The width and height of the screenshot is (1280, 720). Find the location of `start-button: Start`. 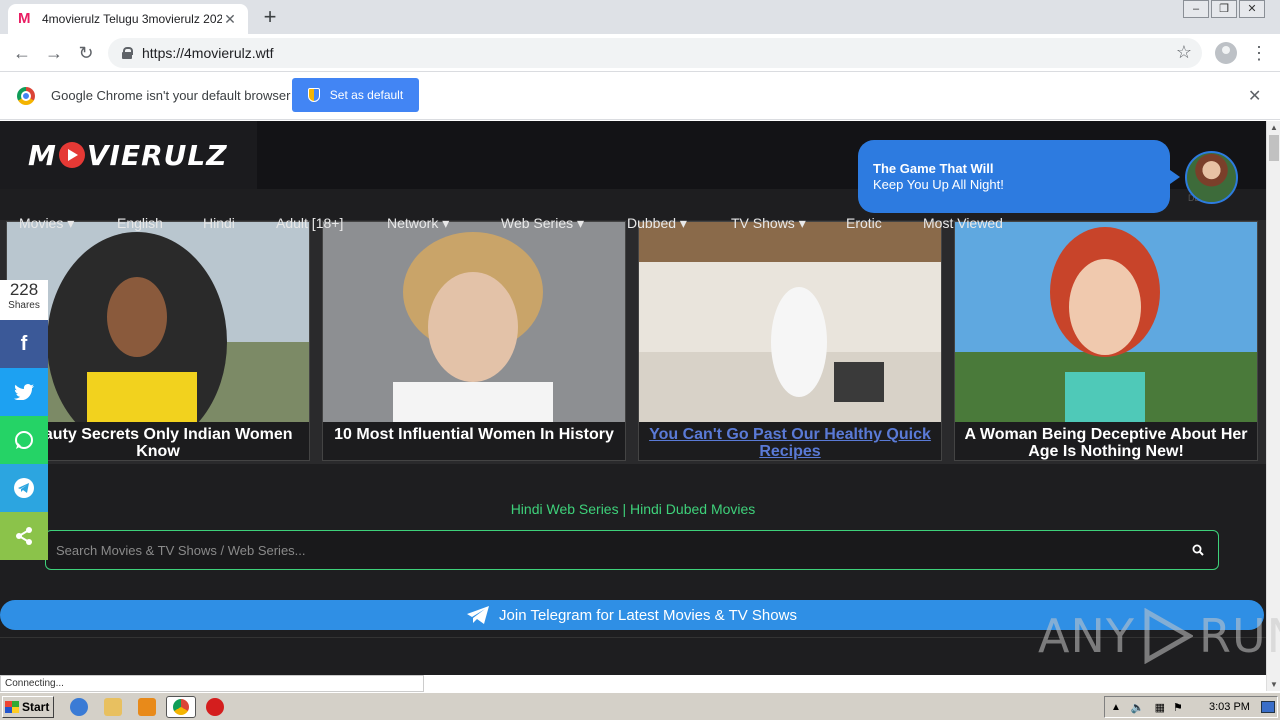

start-button: Start is located at coordinates (28, 707).